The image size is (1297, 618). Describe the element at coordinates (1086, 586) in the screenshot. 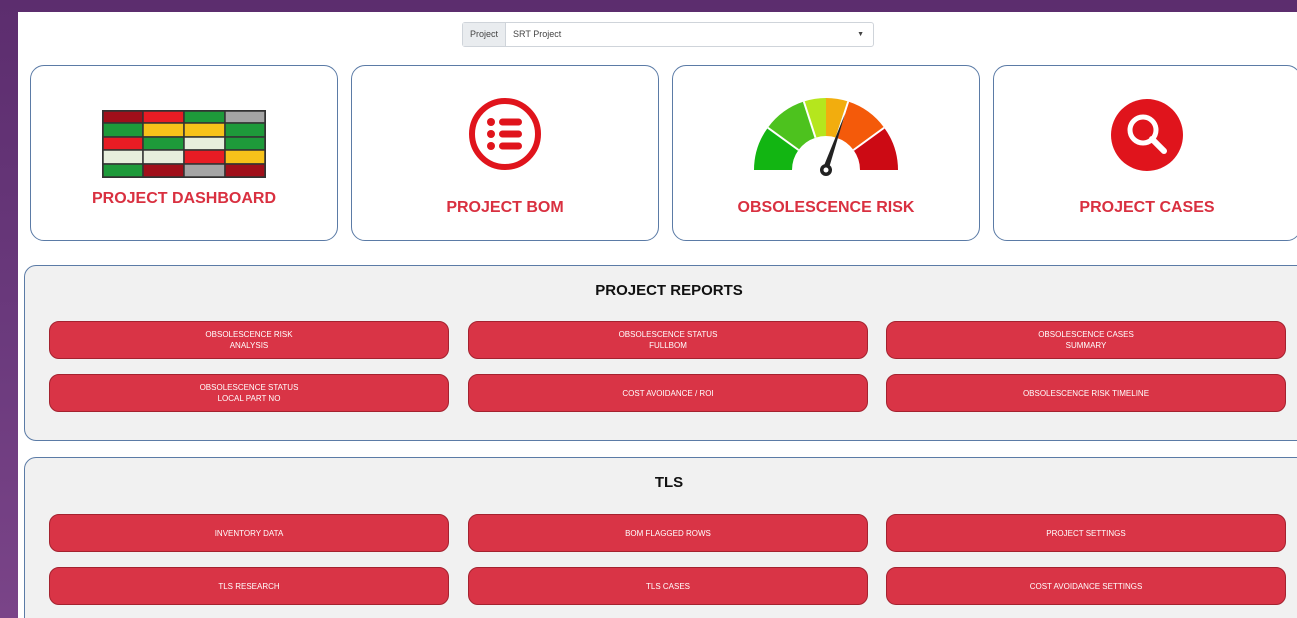

I see `cost-avoidance-settings-button: COST AVOIDANCE SETTINGS` at that location.